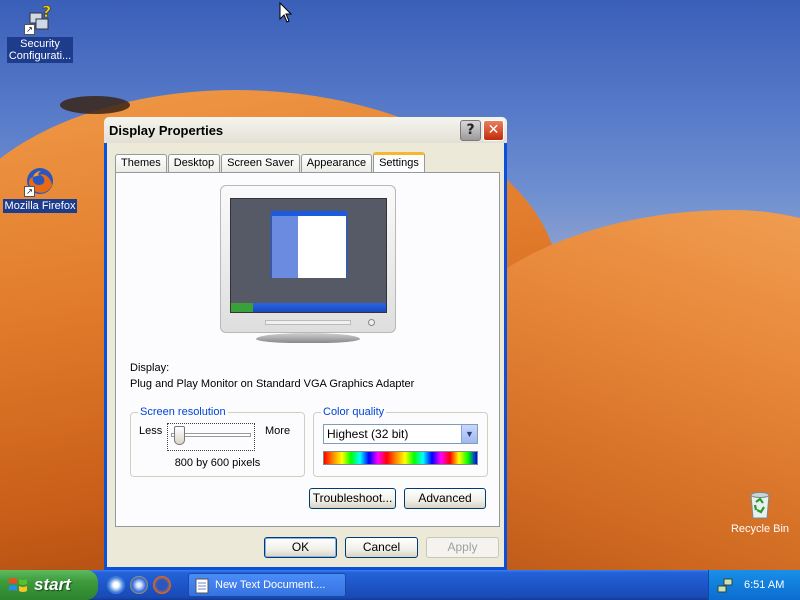 The height and width of the screenshot is (600, 800). I want to click on monitor-screen-preview, so click(308, 255).